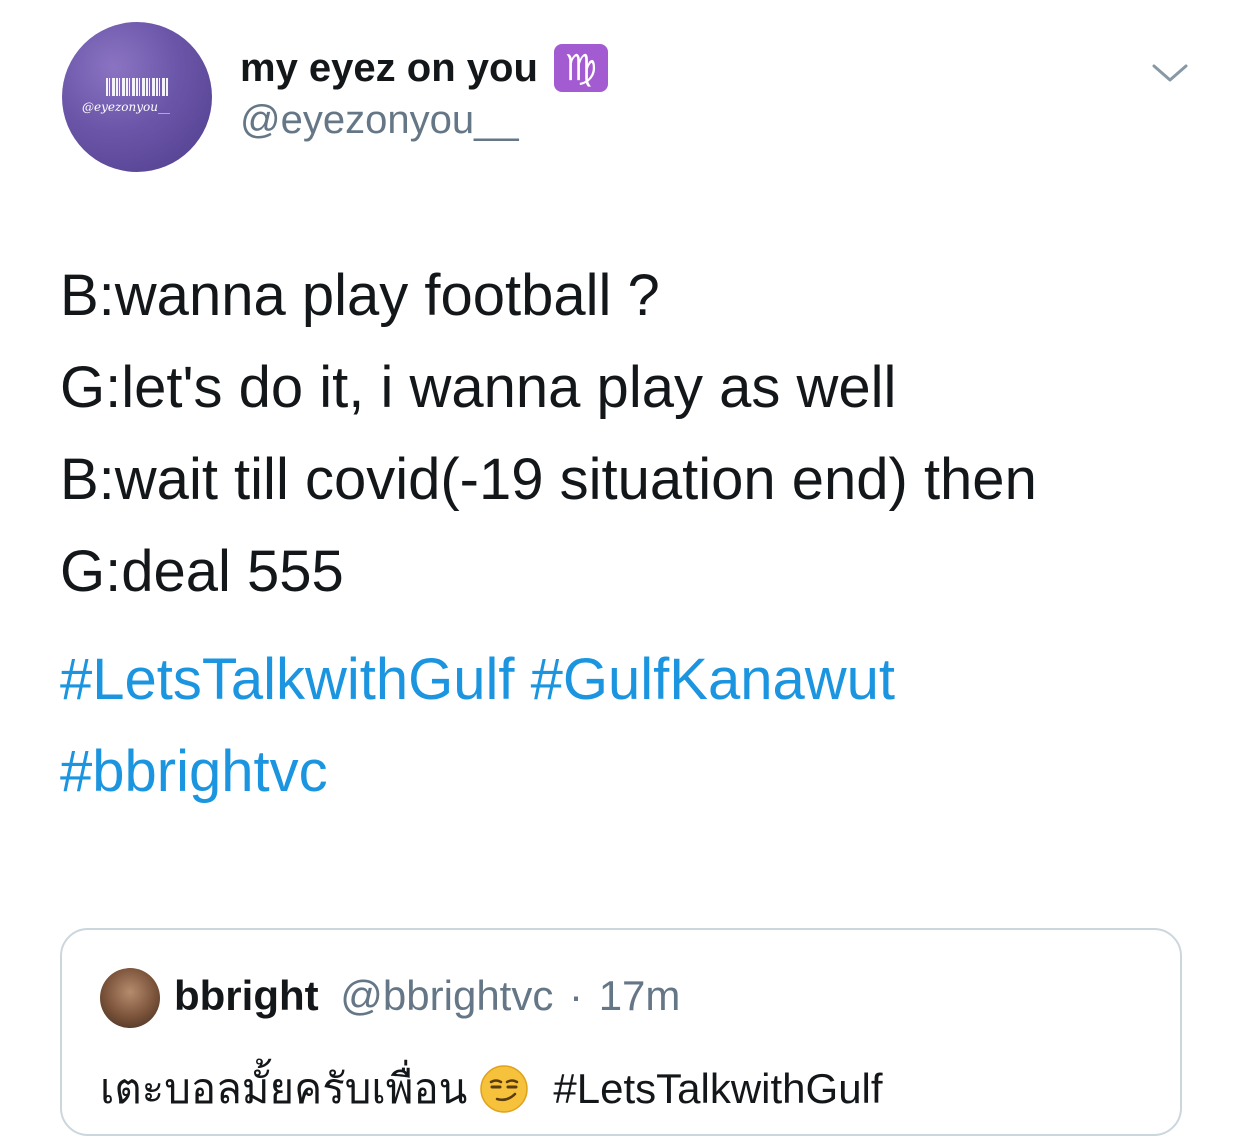 This screenshot has height=1140, width=1242. What do you see at coordinates (630, 772) in the screenshot?
I see `hashtag-row: #bbrightvc` at bounding box center [630, 772].